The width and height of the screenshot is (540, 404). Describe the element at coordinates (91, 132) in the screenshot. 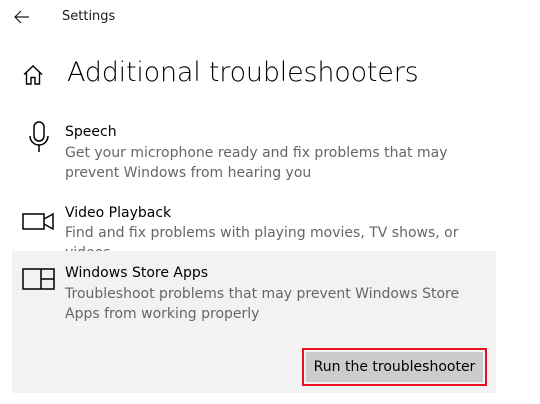

I see `troubleshooter-name: Speech` at that location.